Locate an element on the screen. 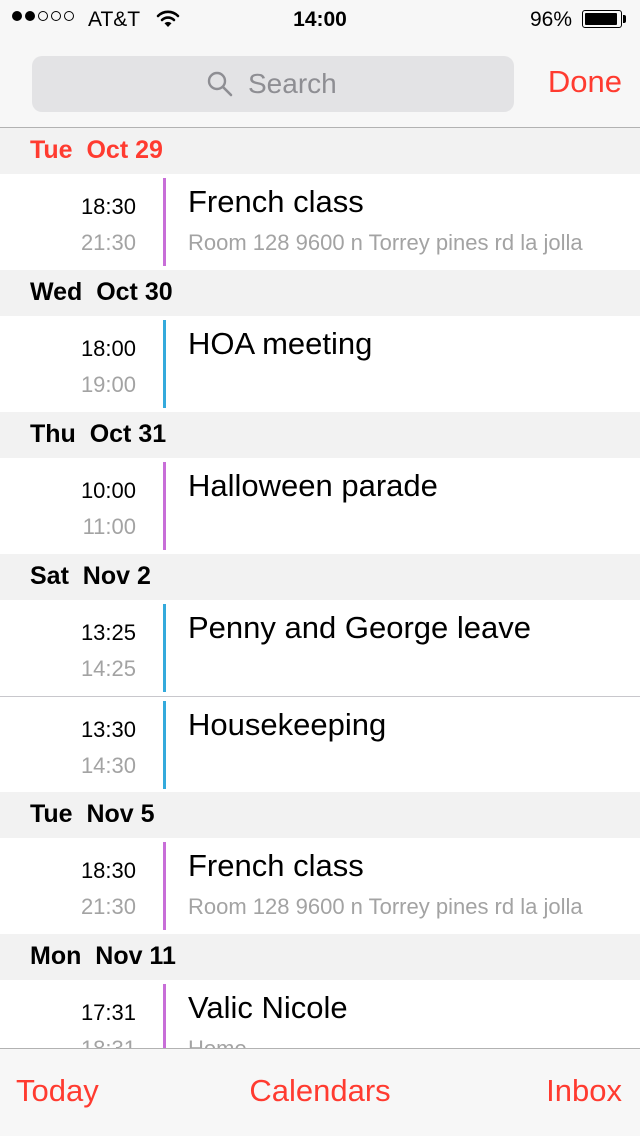 Image resolution: width=640 pixels, height=1136 pixels. event-title: HOA meeting is located at coordinates (280, 343).